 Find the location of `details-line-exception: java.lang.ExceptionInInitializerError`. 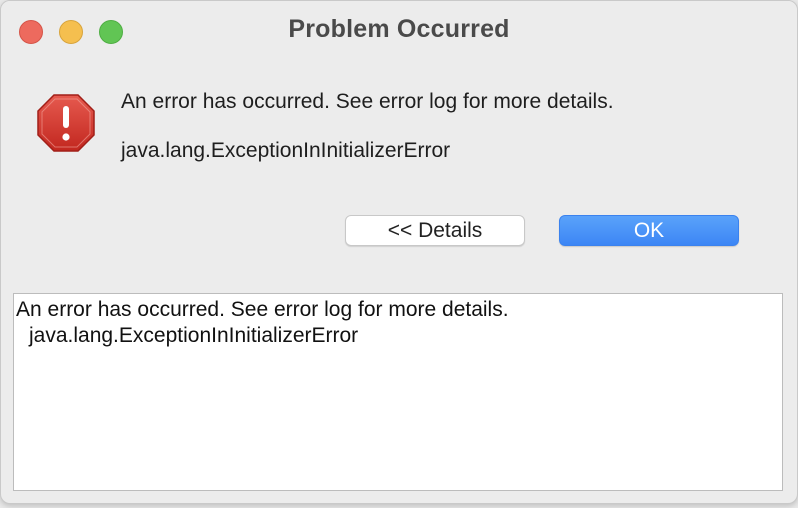

details-line-exception: java.lang.ExceptionInInitializerError is located at coordinates (194, 335).